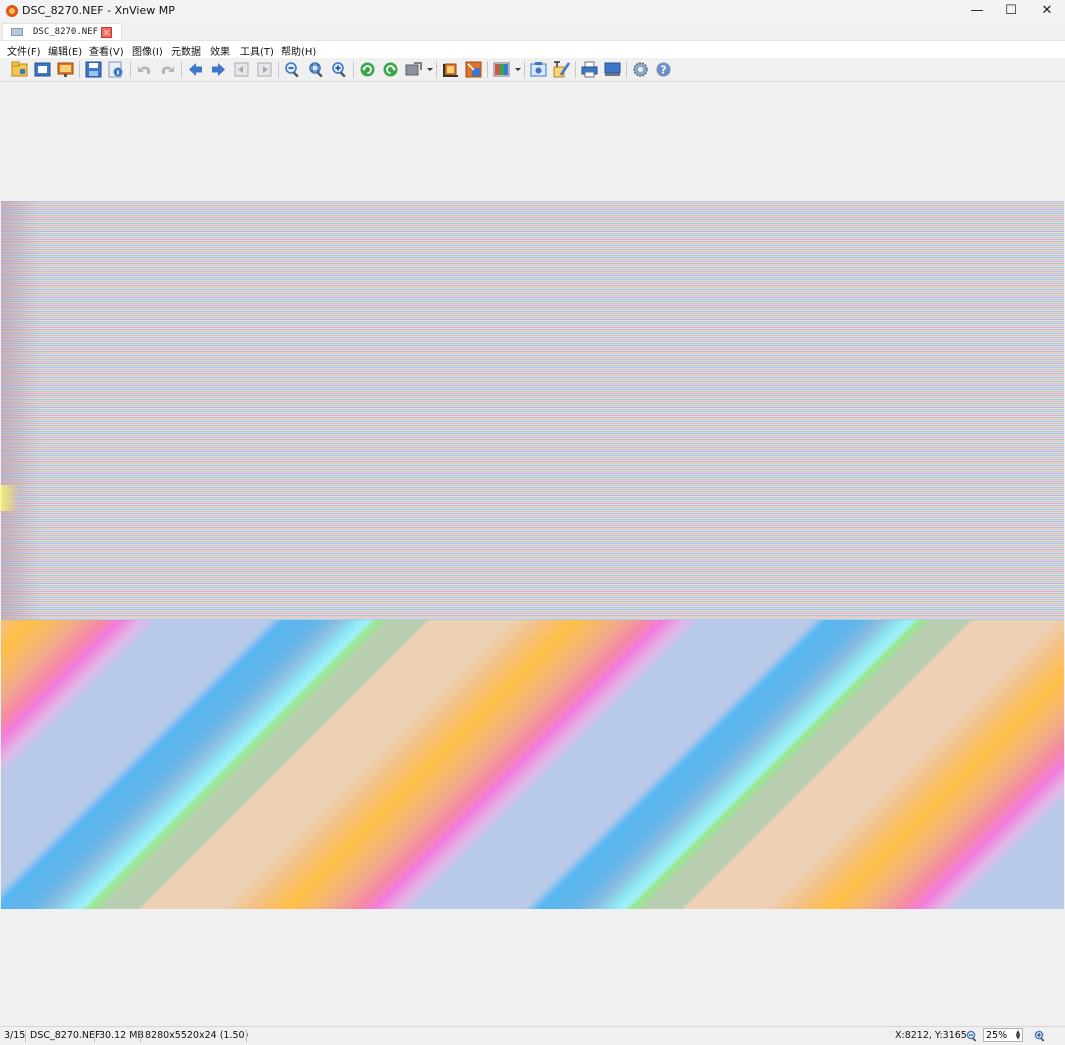 The width and height of the screenshot is (1065, 1045). What do you see at coordinates (186, 50) in the screenshot?
I see `menu-metadata: 元数据` at bounding box center [186, 50].